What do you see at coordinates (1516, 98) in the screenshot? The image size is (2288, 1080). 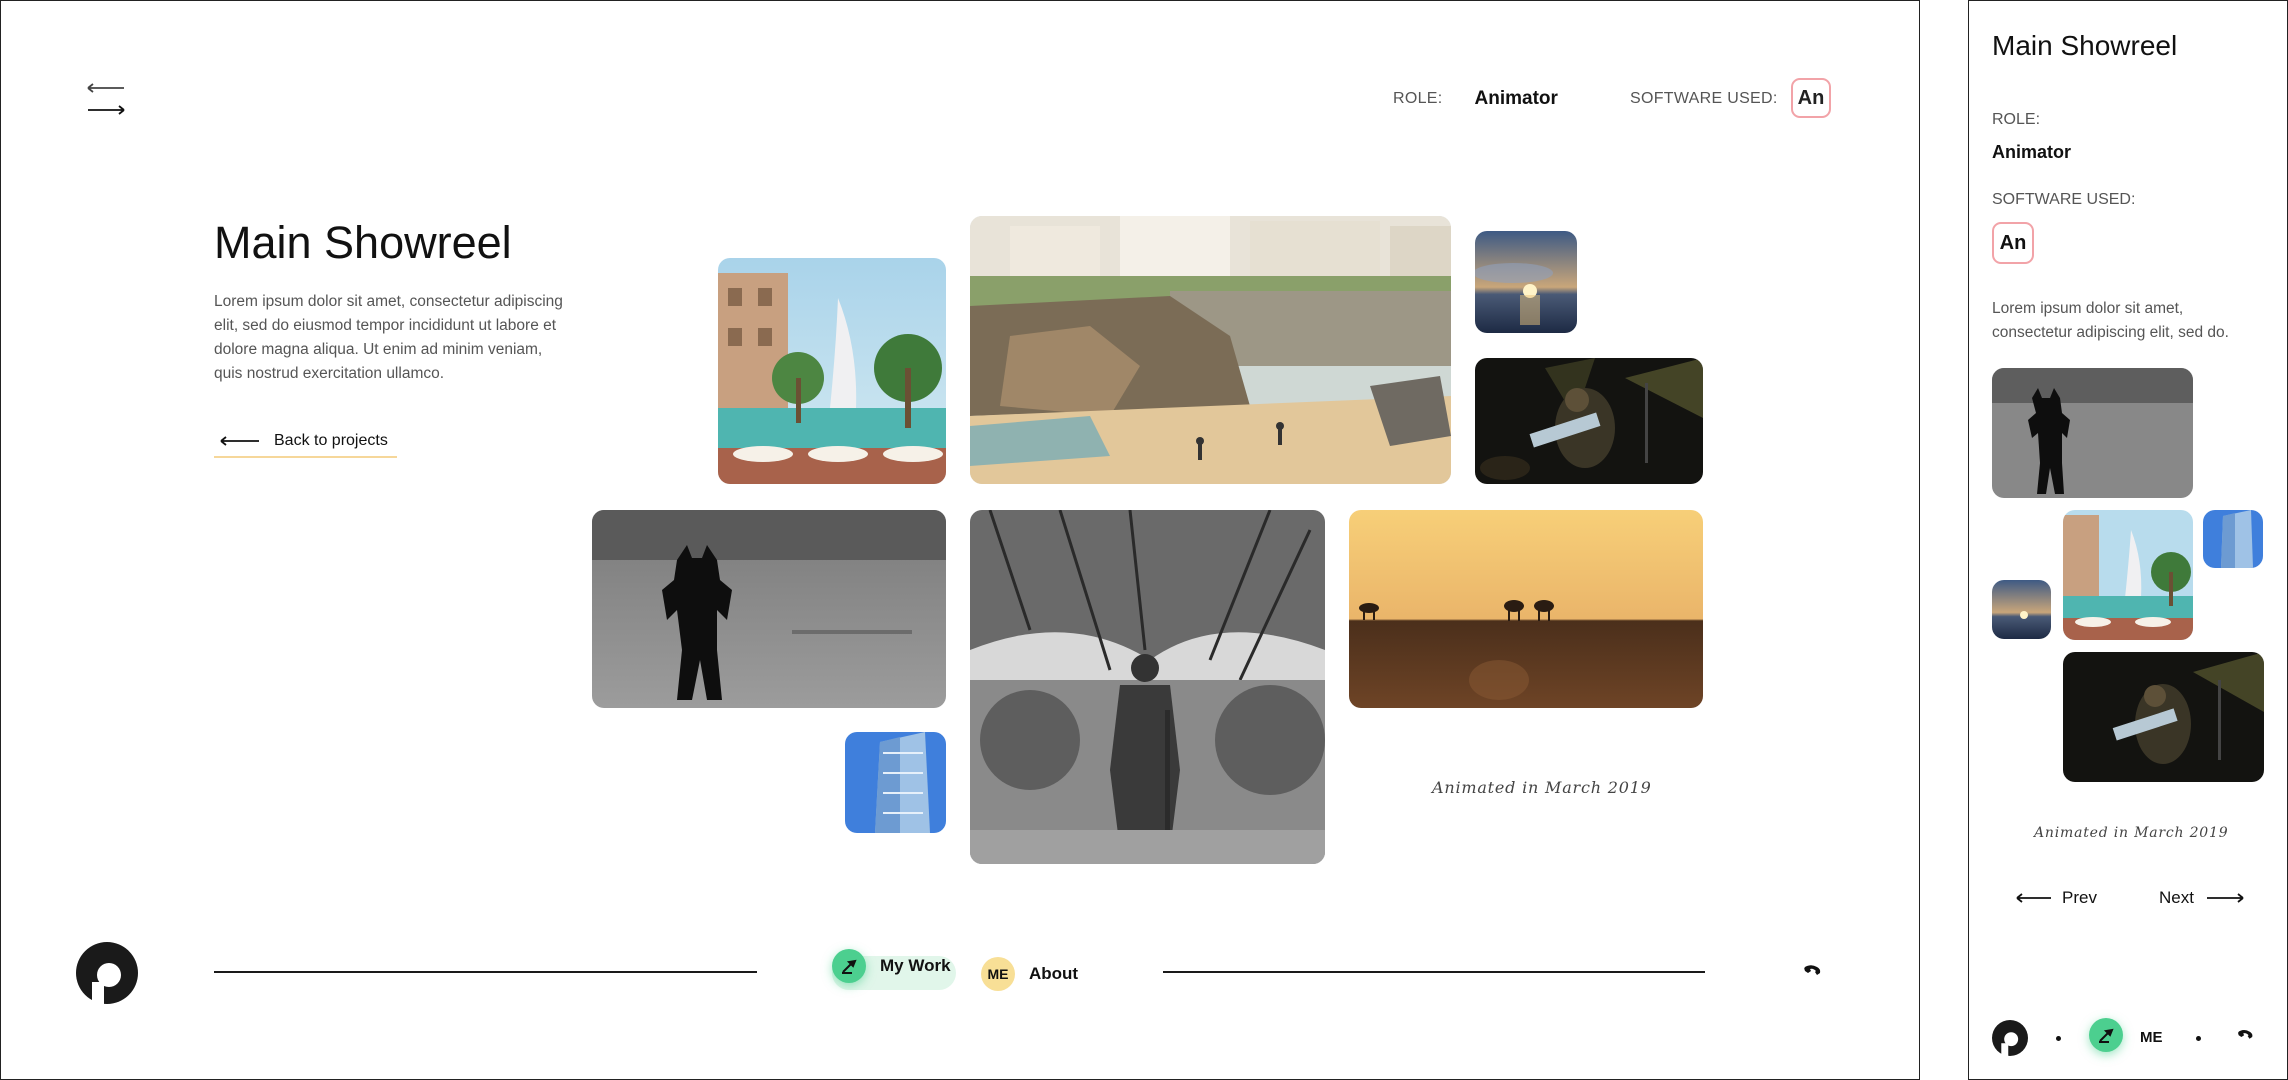 I see `role-value: Animator` at bounding box center [1516, 98].